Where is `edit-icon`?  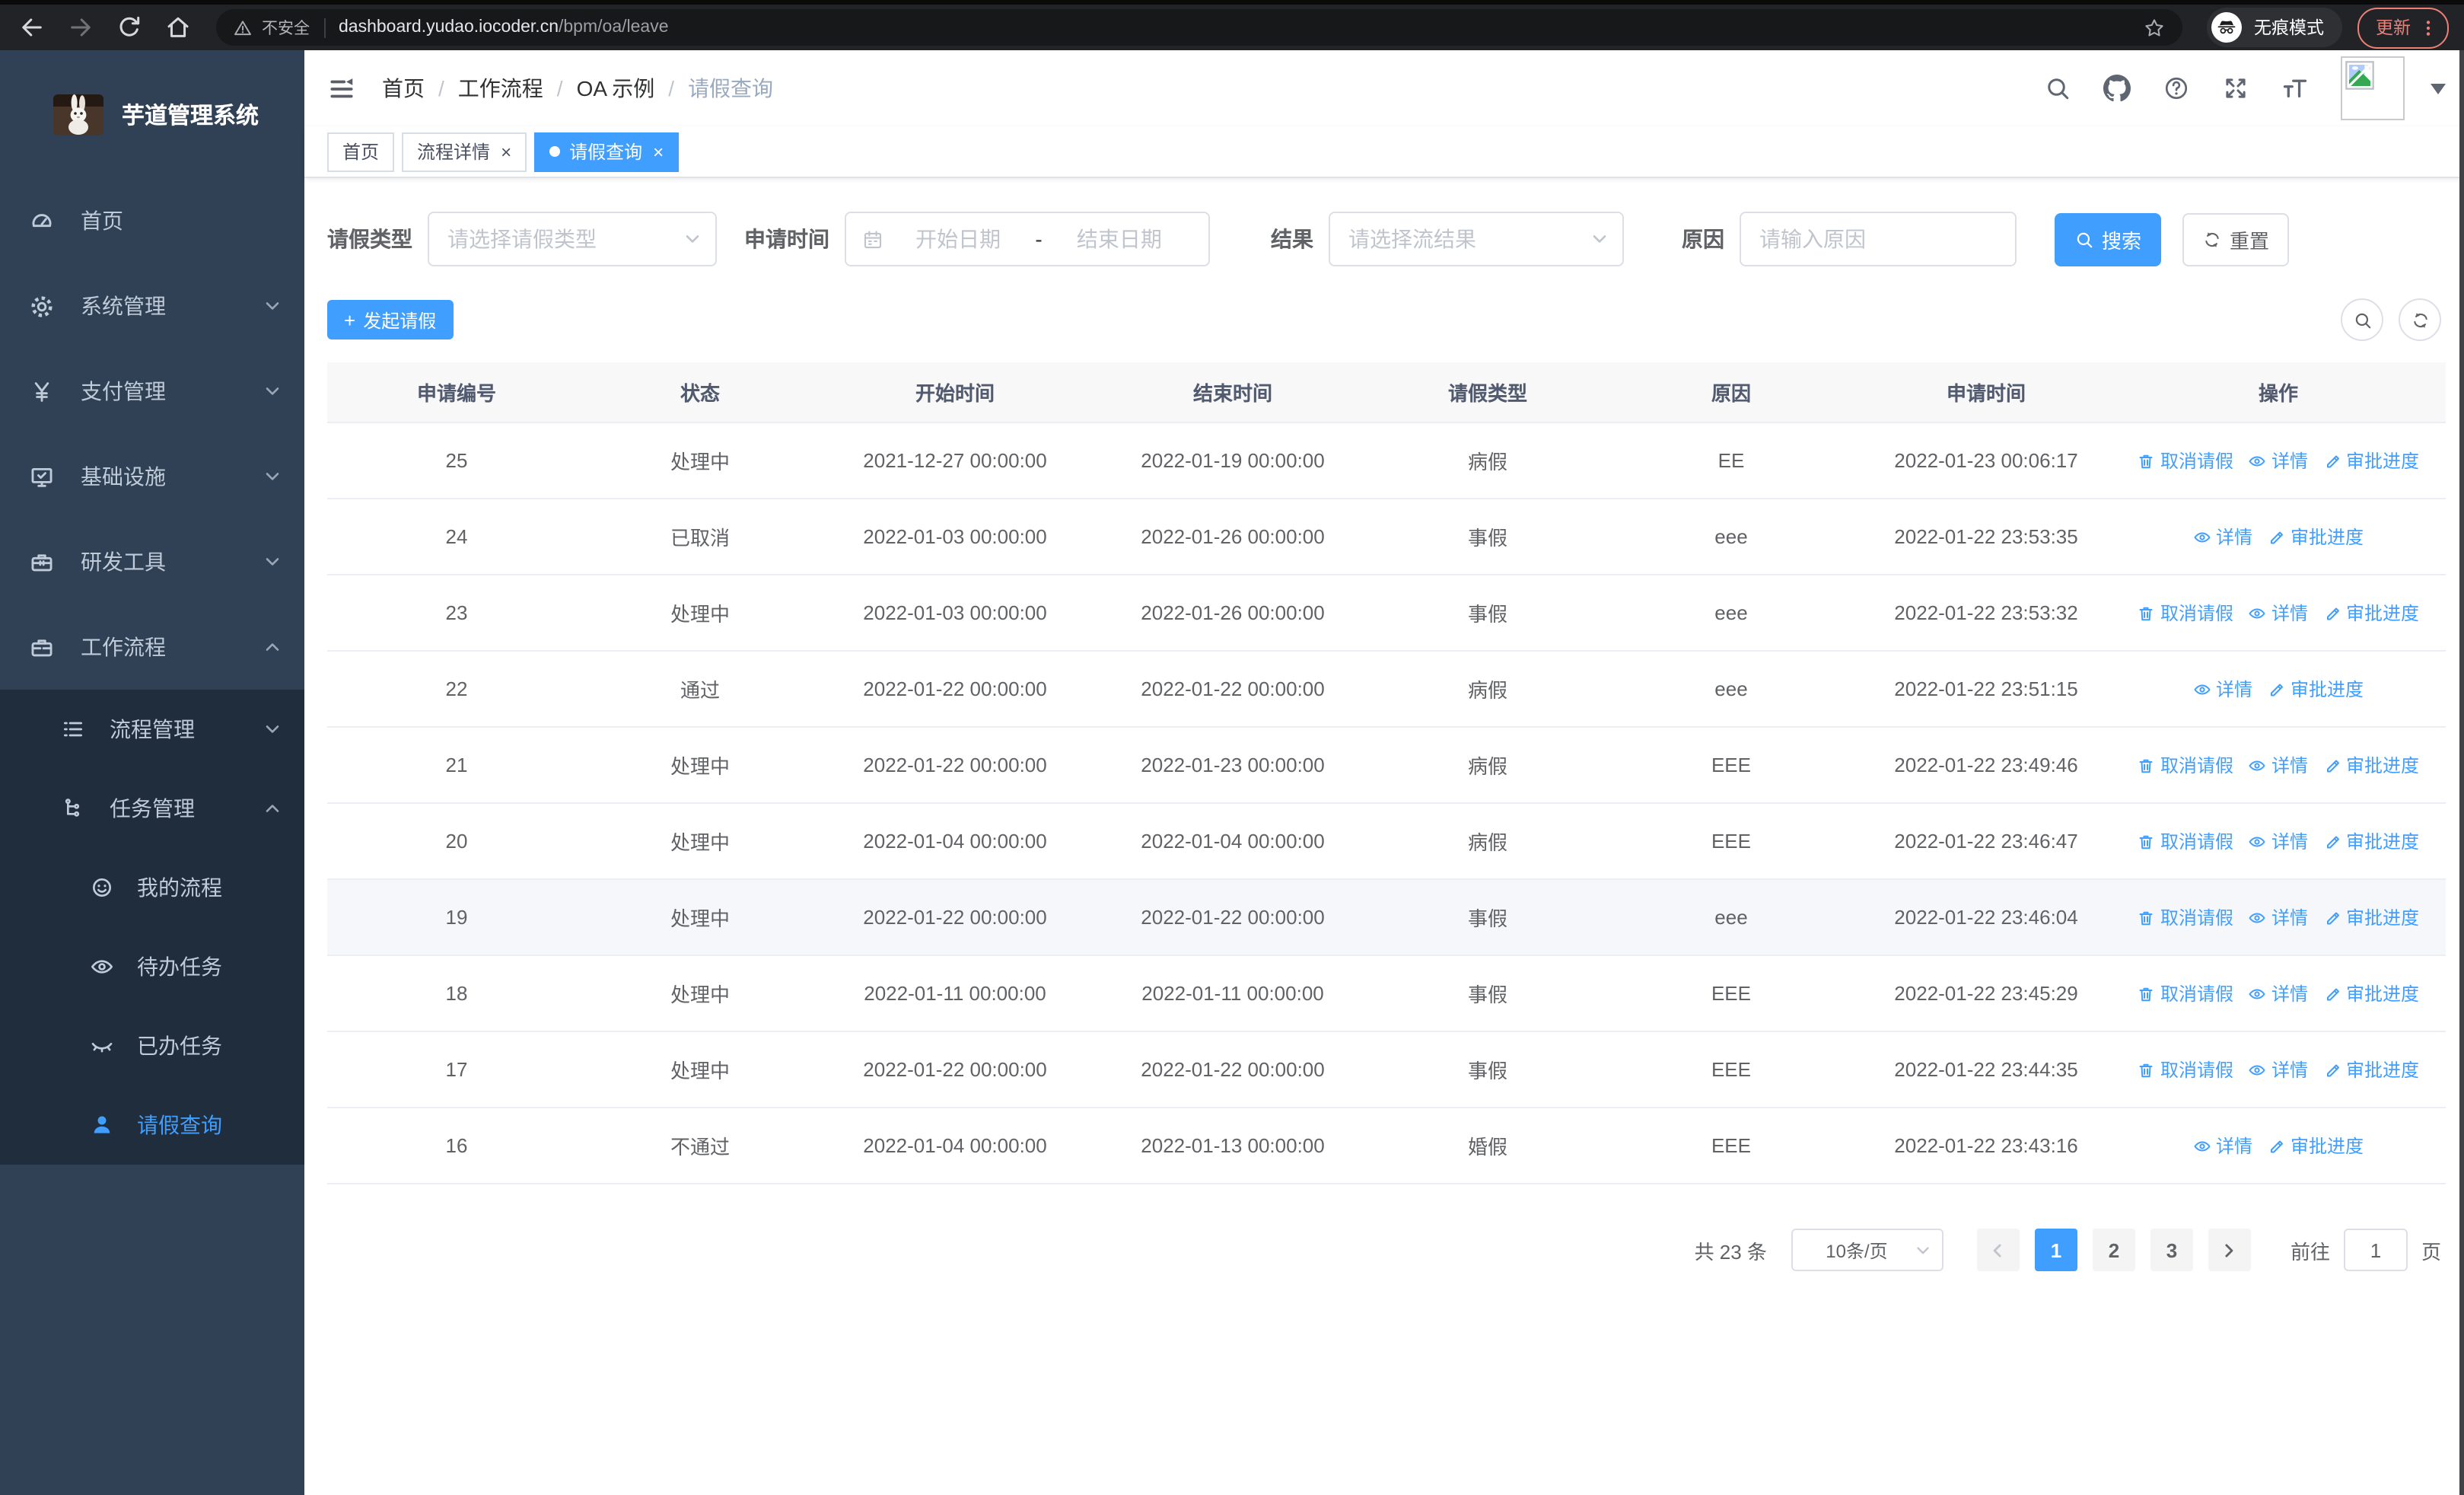
edit-icon is located at coordinates (2332, 461).